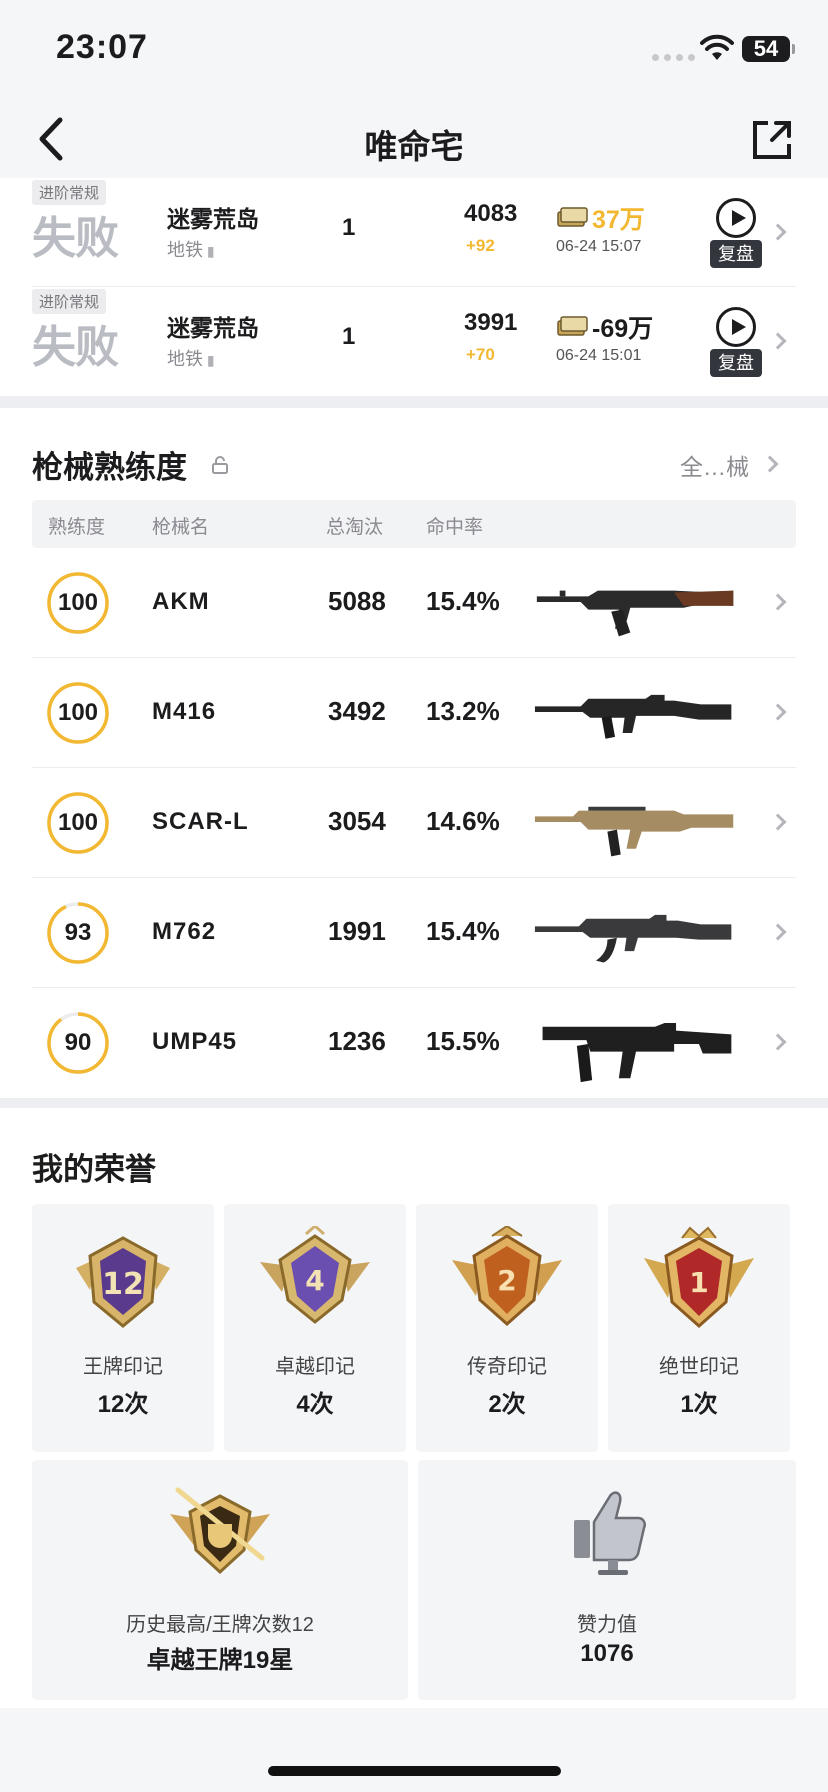 This screenshot has width=828, height=1792. Describe the element at coordinates (637, 1052) in the screenshot. I see `ump45-smg-icon` at that location.